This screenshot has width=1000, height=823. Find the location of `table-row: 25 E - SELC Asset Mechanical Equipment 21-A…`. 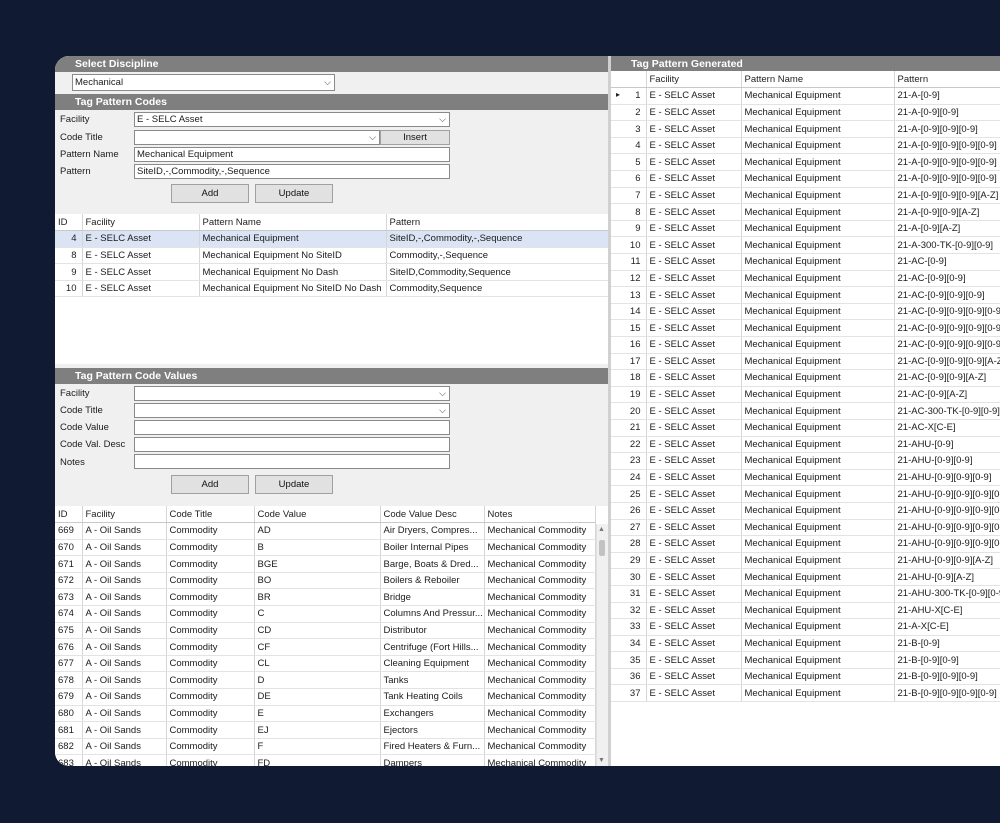

table-row: 25 E - SELC Asset Mechanical Equipment 21-A… is located at coordinates (805, 494).